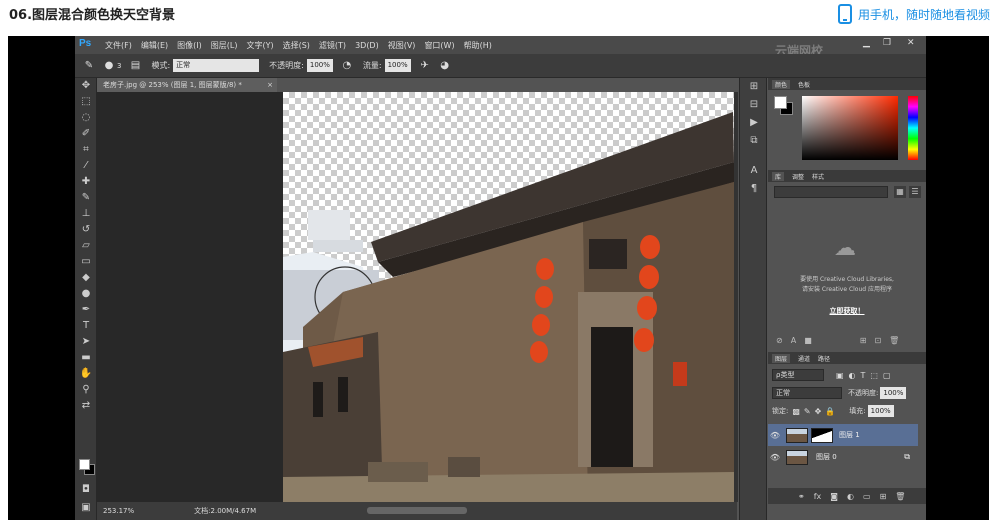 This screenshot has height=525, width=1000. I want to click on library-select, so click(831, 192).